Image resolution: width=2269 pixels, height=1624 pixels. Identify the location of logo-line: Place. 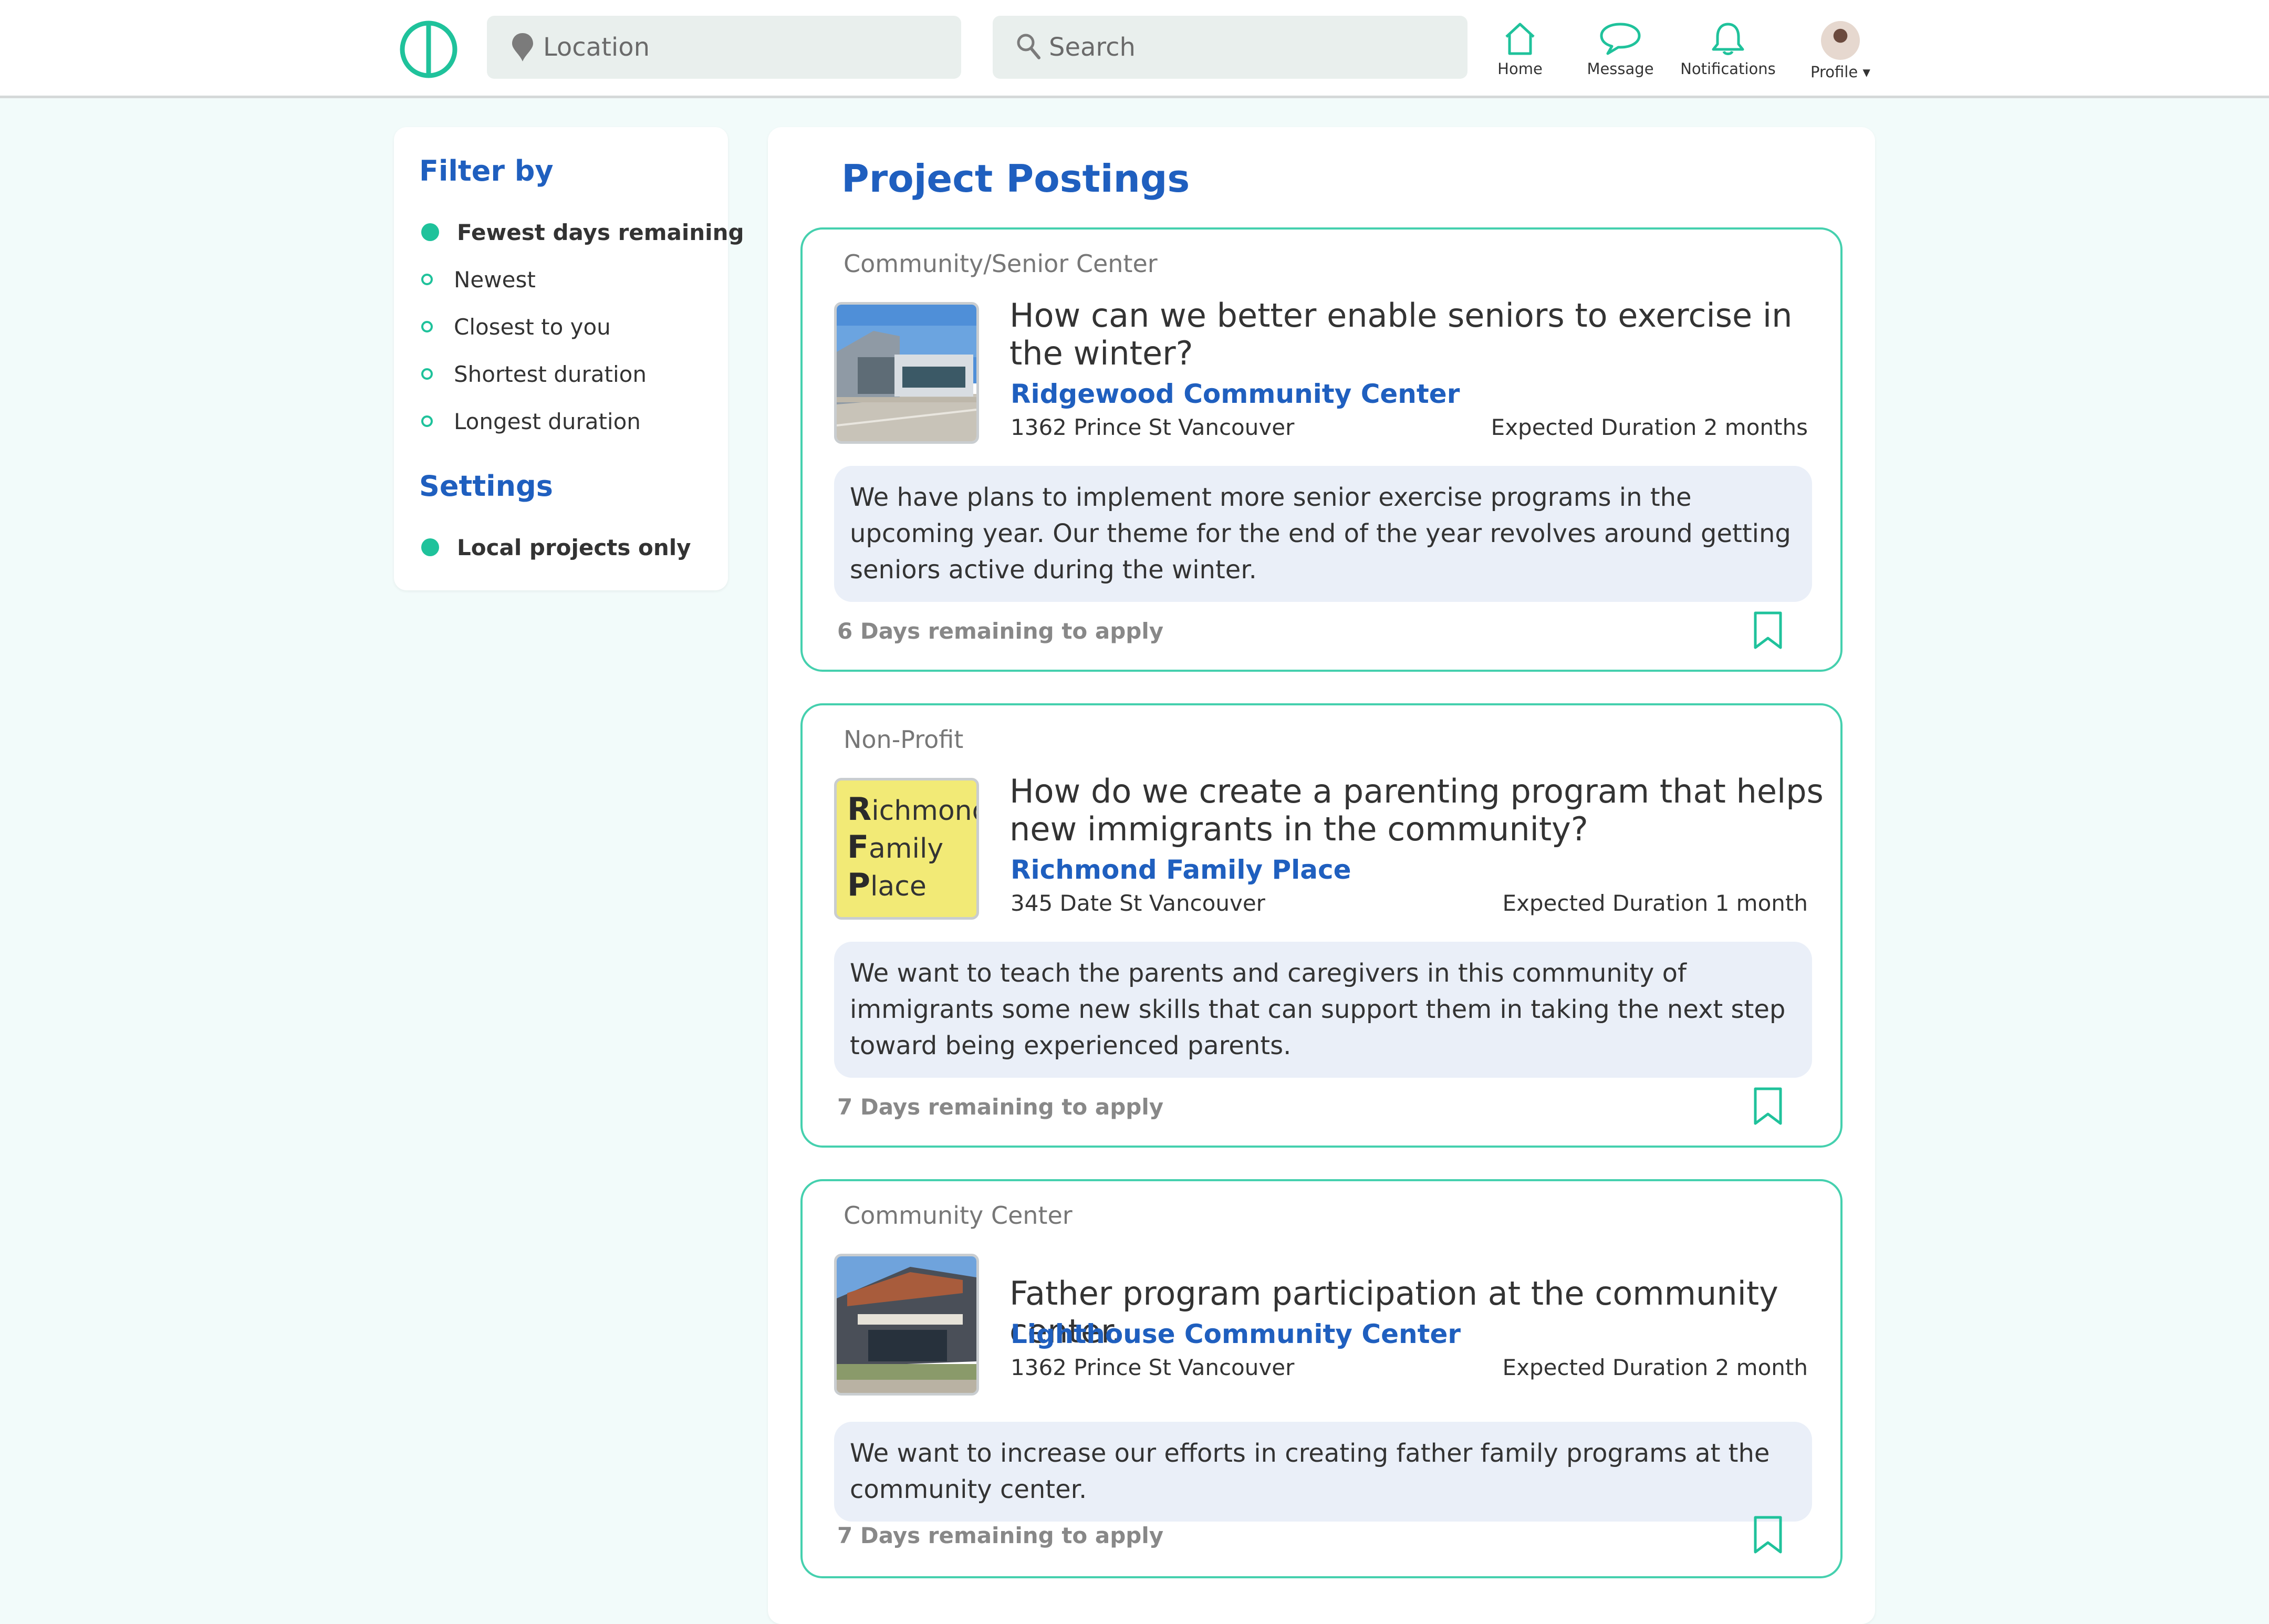
(887, 885).